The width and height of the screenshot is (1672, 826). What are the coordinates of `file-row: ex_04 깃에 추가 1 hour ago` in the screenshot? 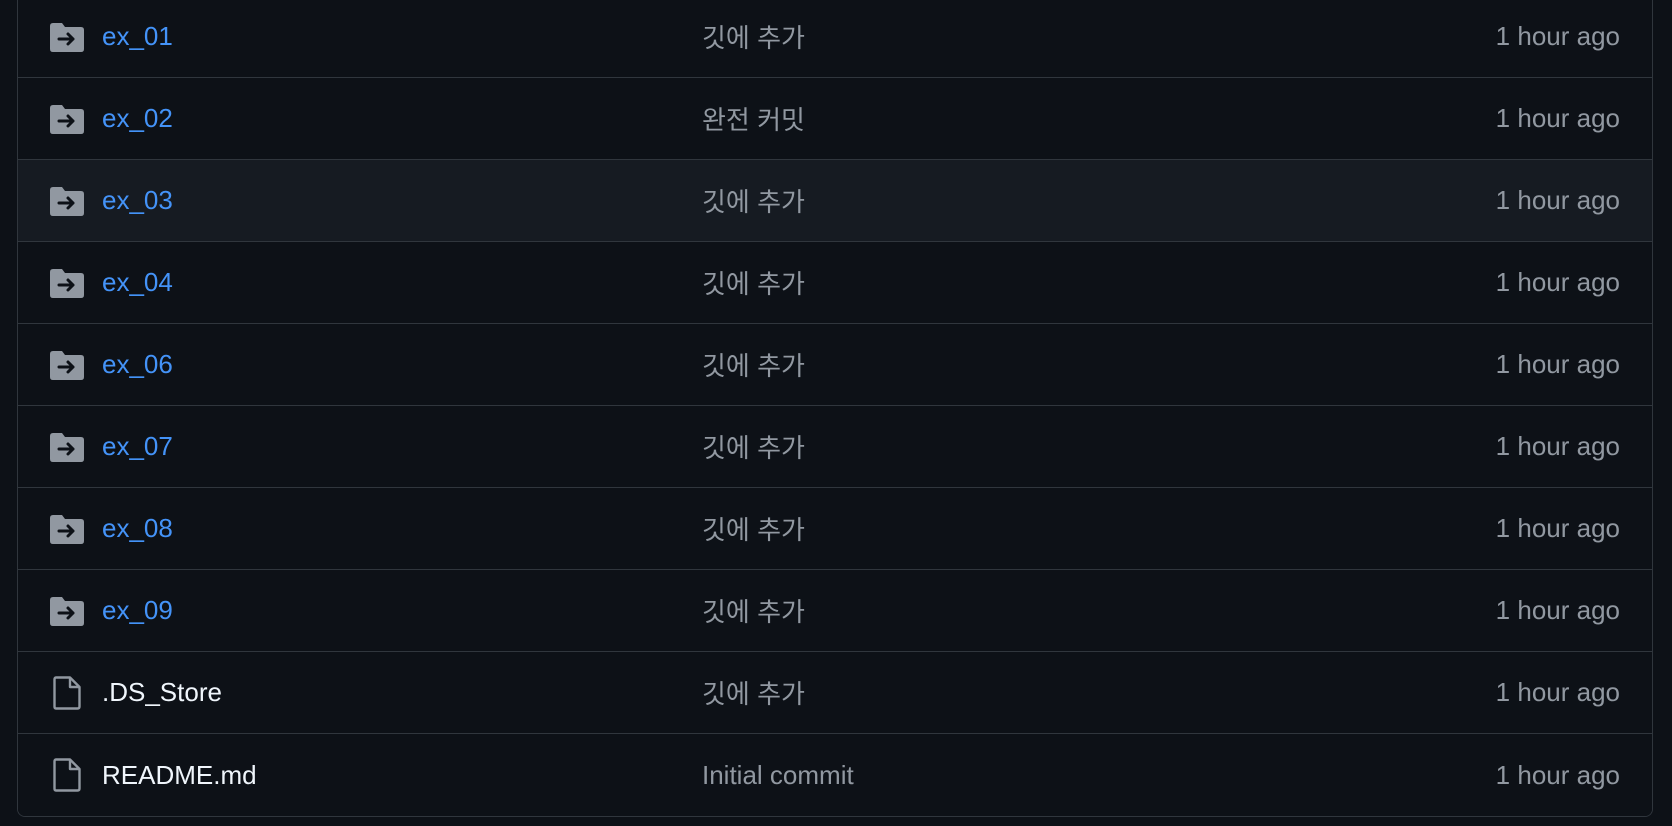 It's located at (835, 283).